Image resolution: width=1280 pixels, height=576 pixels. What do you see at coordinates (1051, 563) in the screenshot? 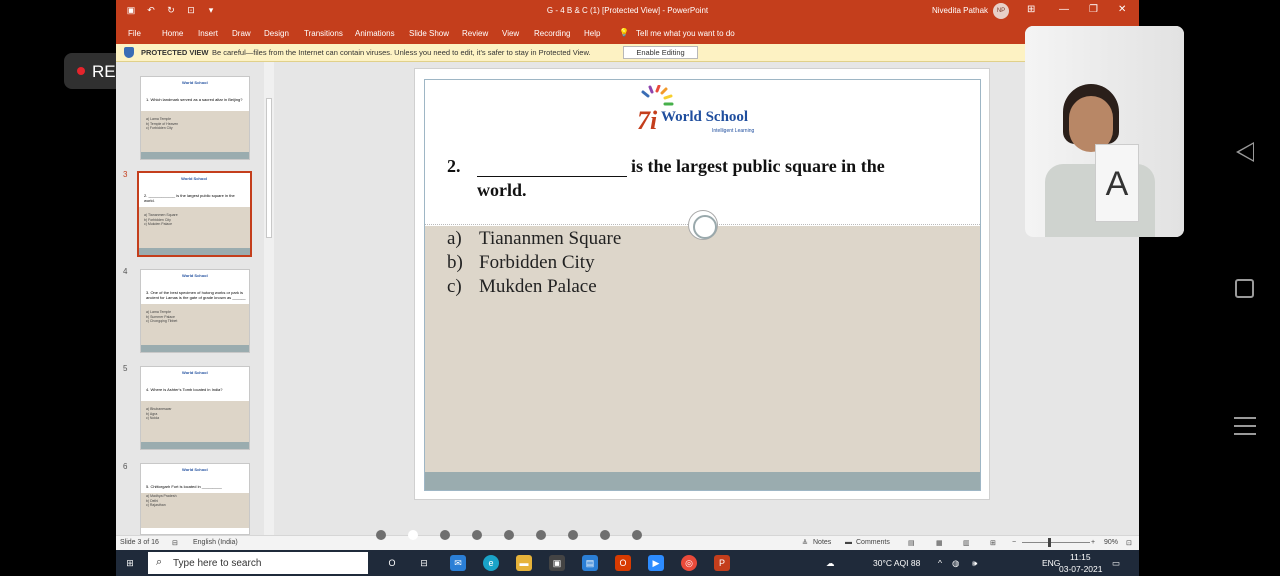
I see `input-language: ENG` at bounding box center [1051, 563].